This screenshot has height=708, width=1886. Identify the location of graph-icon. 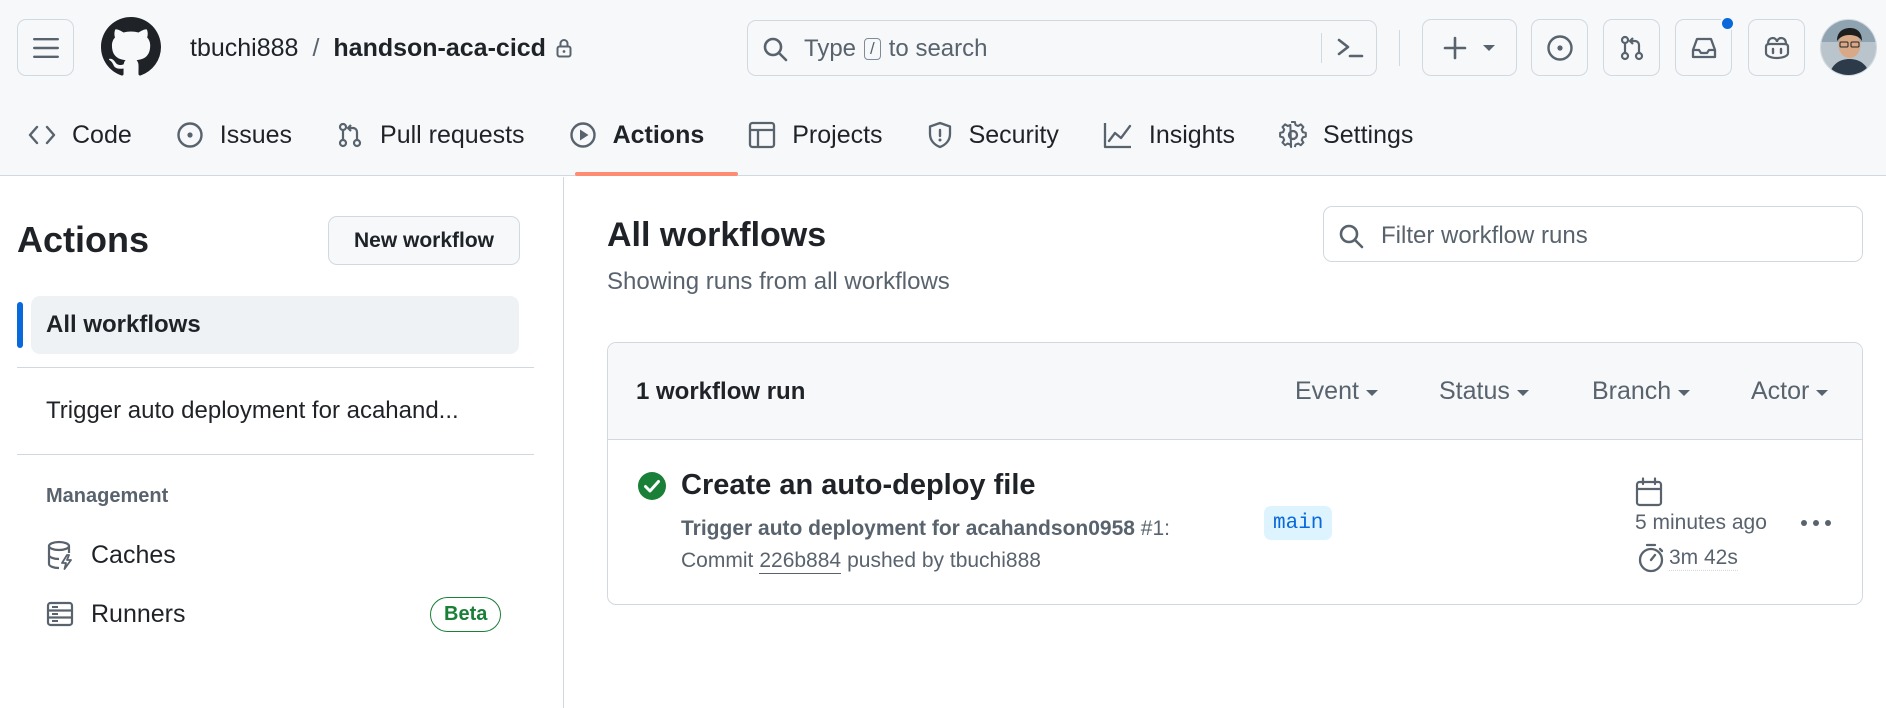
(1117, 136).